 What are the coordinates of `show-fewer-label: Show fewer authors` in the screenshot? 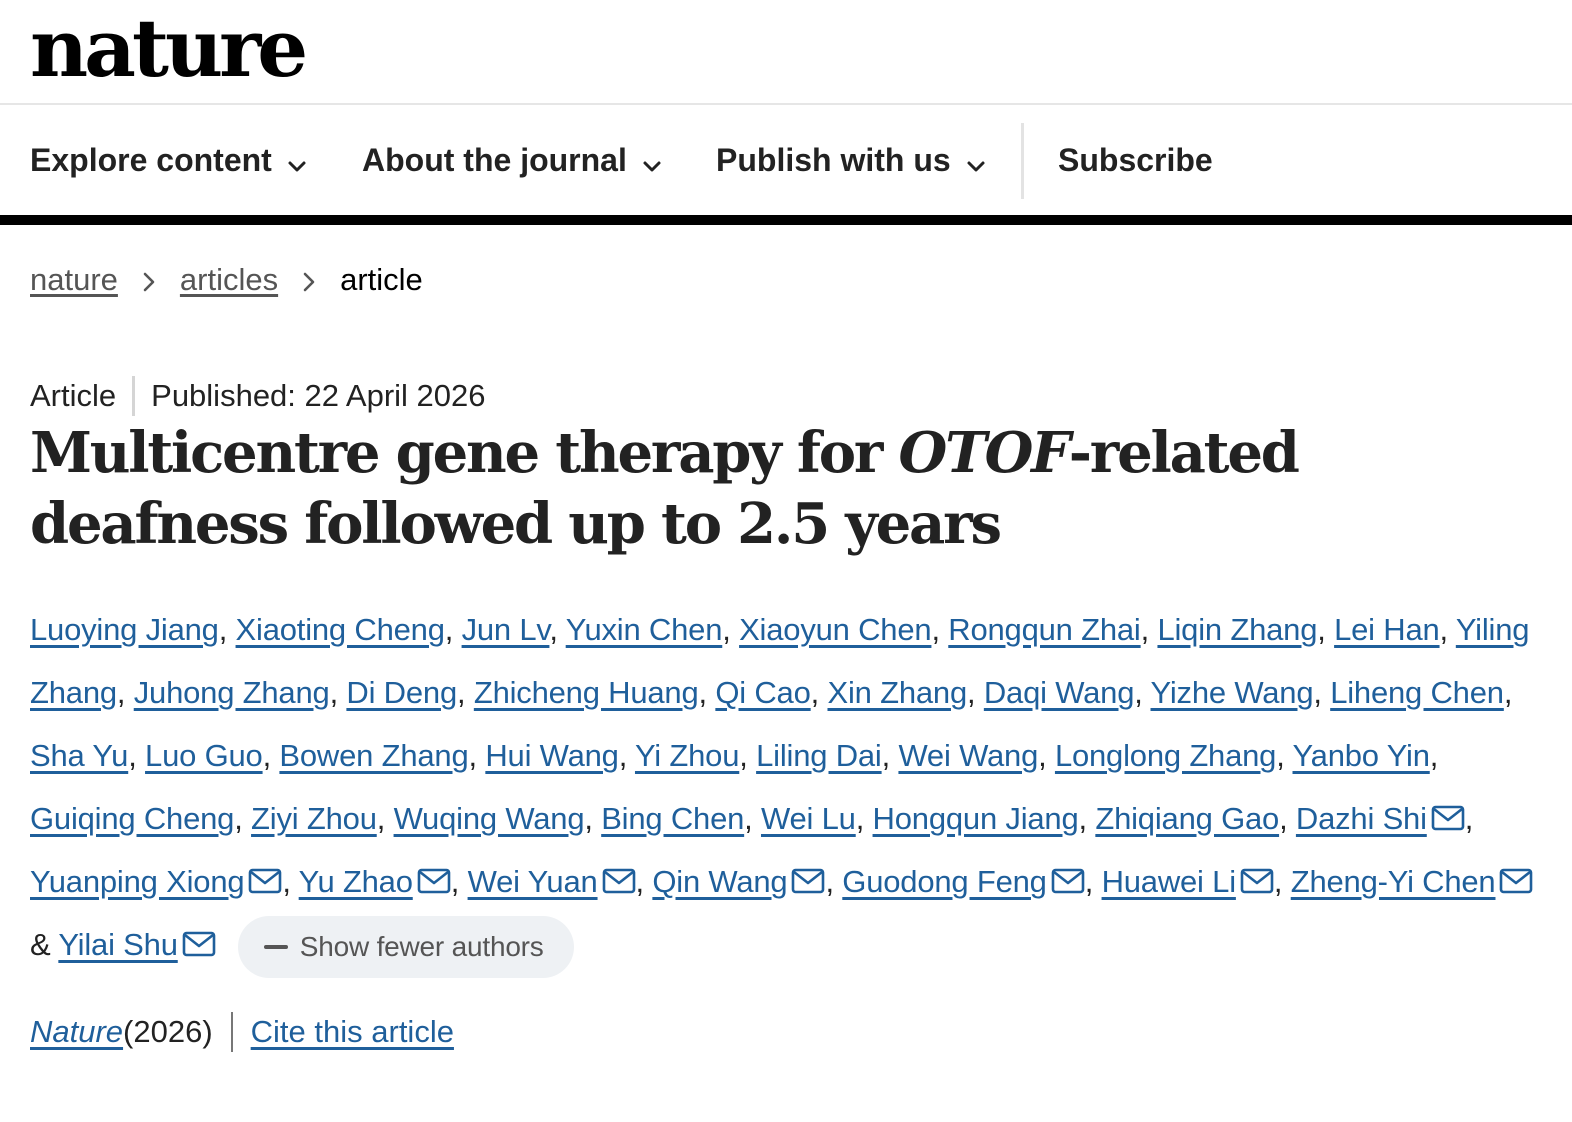 It's located at (421, 947).